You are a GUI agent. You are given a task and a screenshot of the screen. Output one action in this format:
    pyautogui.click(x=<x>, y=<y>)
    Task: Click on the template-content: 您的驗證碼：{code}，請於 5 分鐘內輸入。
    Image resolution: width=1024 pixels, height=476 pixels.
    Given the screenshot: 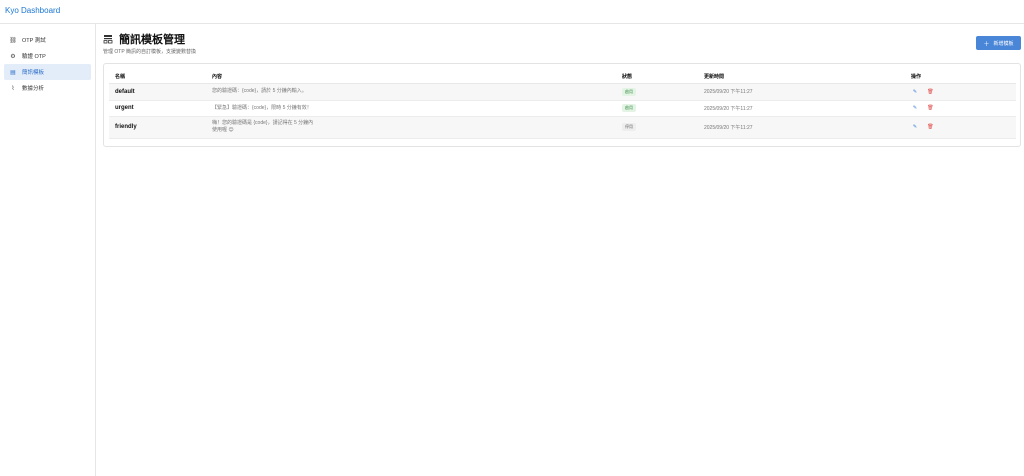 What is the action you would take?
    pyautogui.click(x=411, y=92)
    